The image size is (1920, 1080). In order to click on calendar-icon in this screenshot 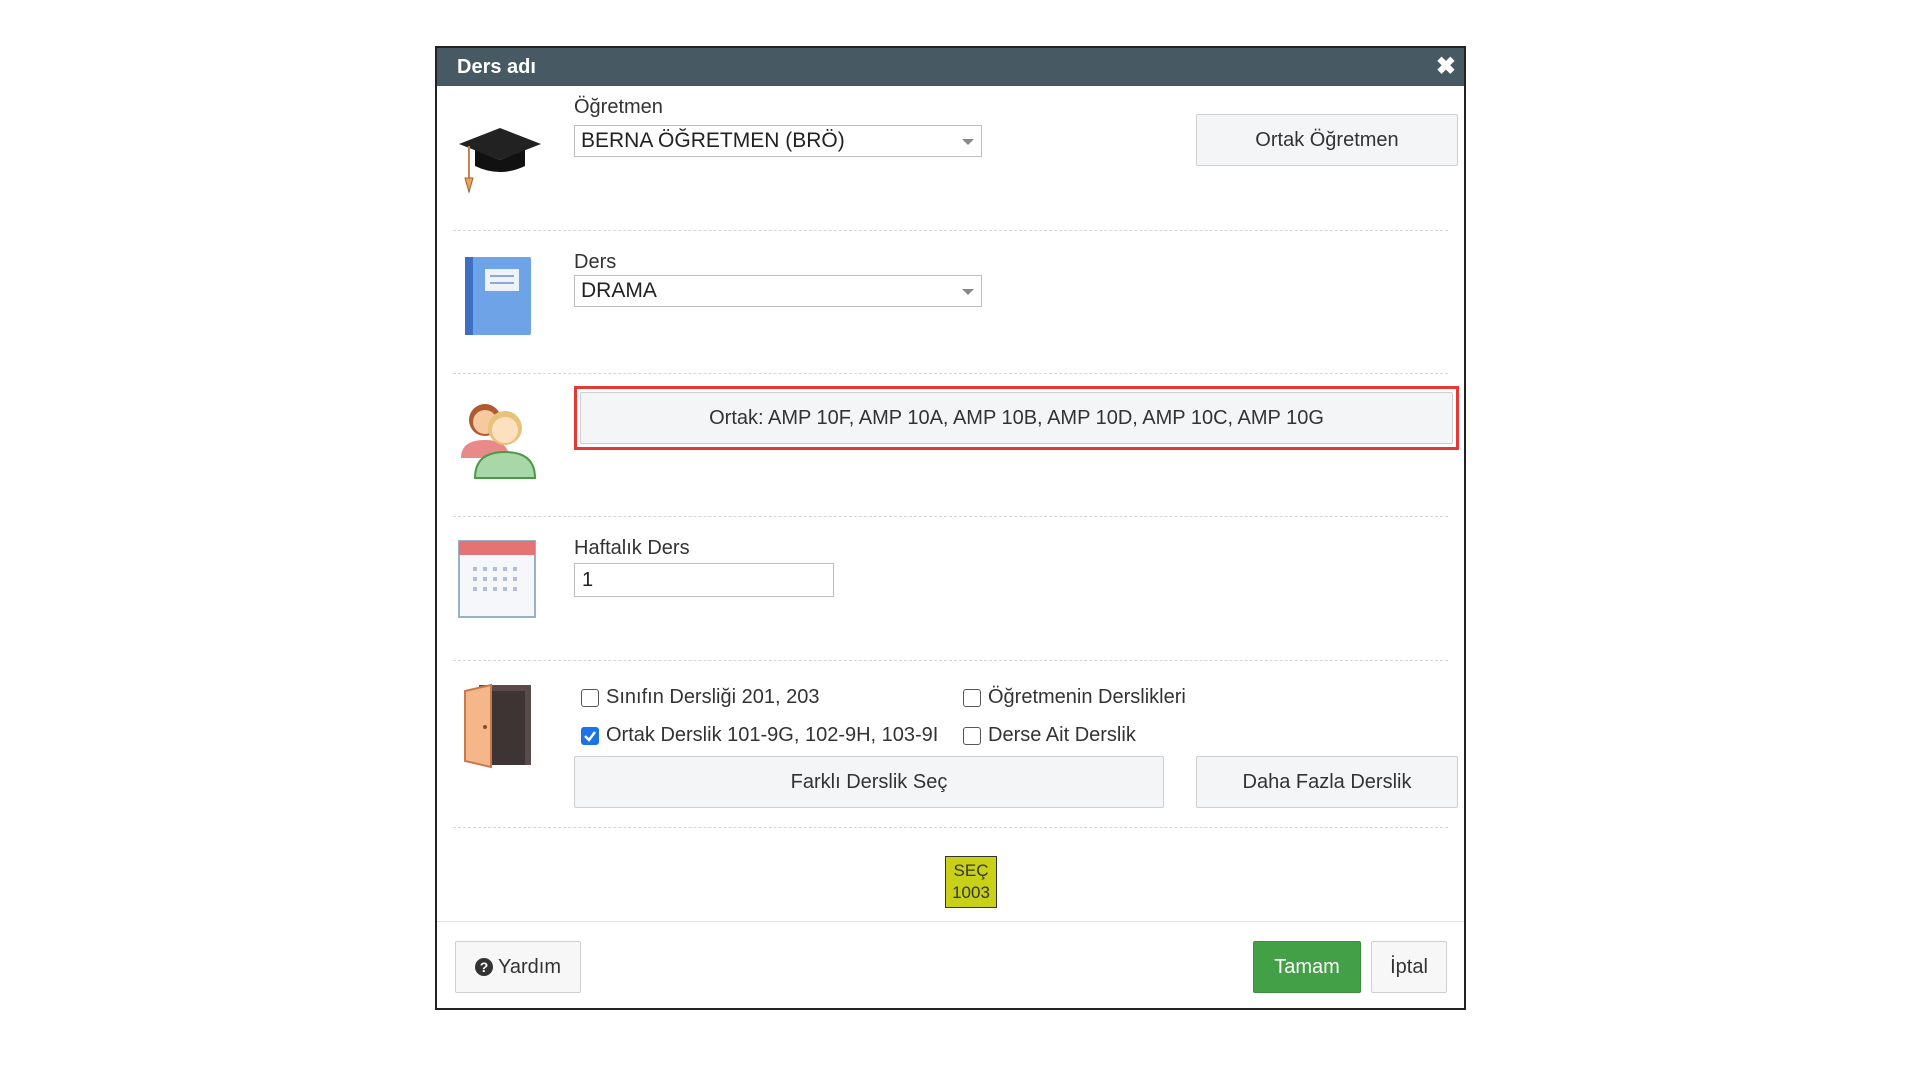, I will do `click(497, 579)`.